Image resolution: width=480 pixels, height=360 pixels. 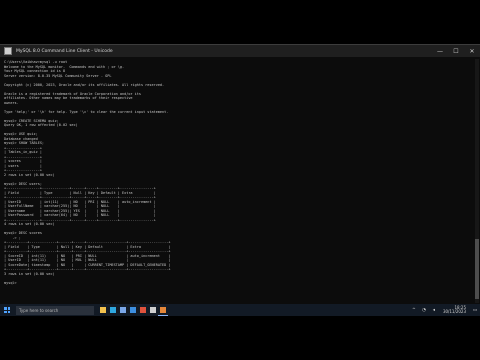 I want to click on windows-logo-icon, so click(x=7, y=310).